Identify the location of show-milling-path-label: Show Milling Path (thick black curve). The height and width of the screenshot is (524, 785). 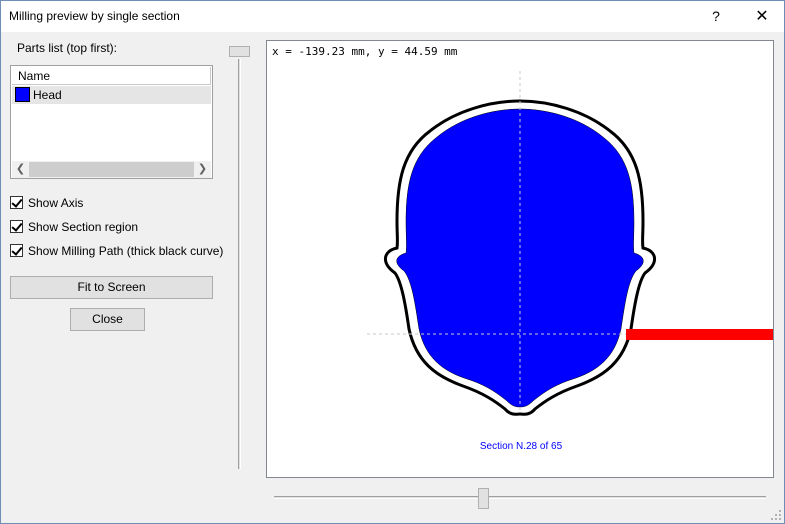
(126, 251).